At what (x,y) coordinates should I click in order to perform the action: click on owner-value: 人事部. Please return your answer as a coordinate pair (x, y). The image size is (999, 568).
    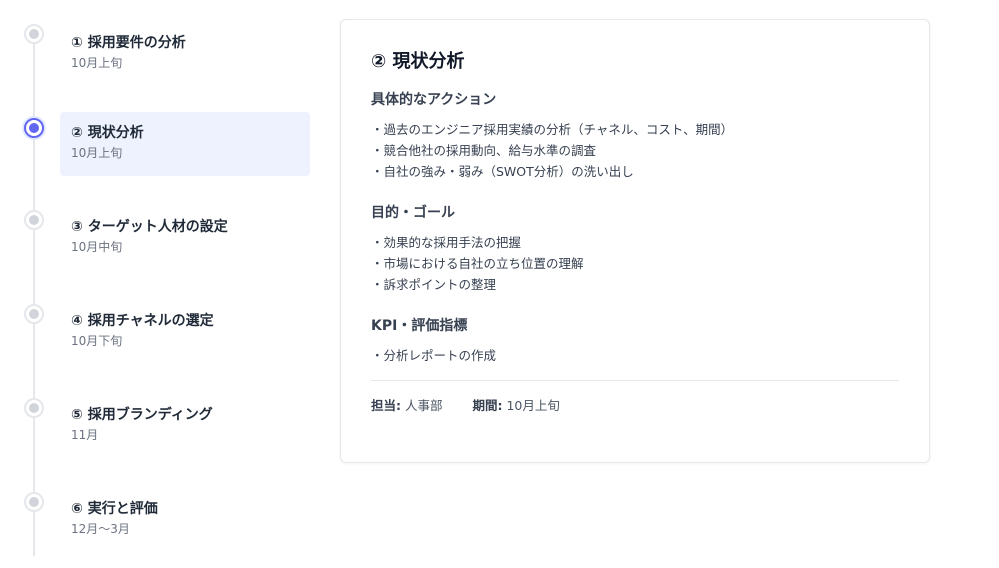
    Looking at the image, I should click on (423, 405).